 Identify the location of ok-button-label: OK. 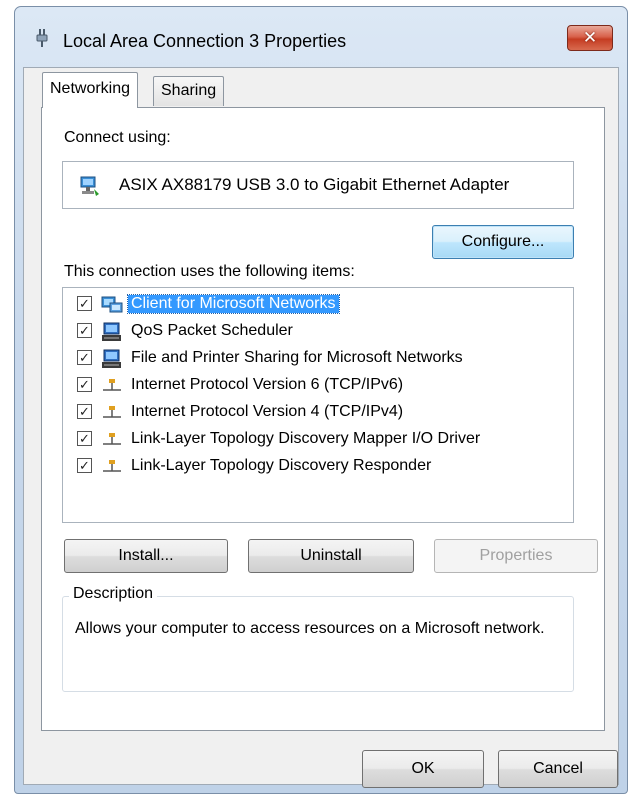
(423, 768).